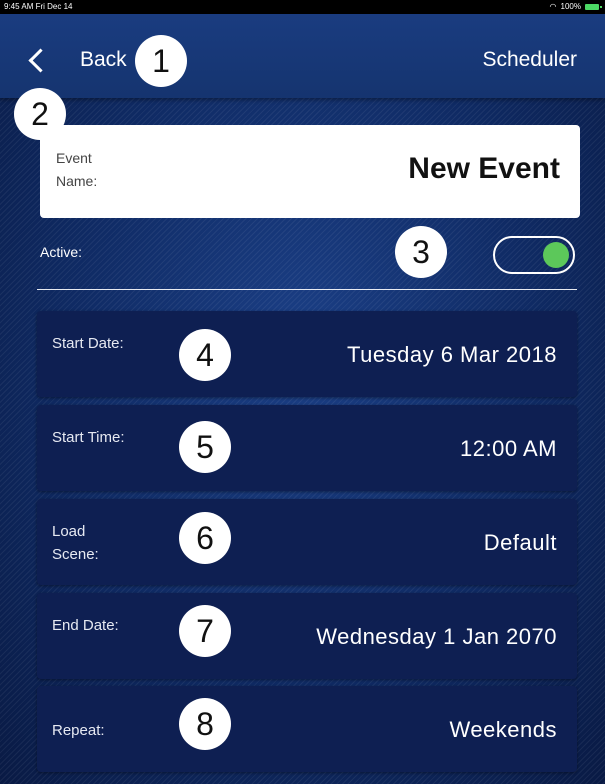  I want to click on repeat-label: Repeat:, so click(78, 730).